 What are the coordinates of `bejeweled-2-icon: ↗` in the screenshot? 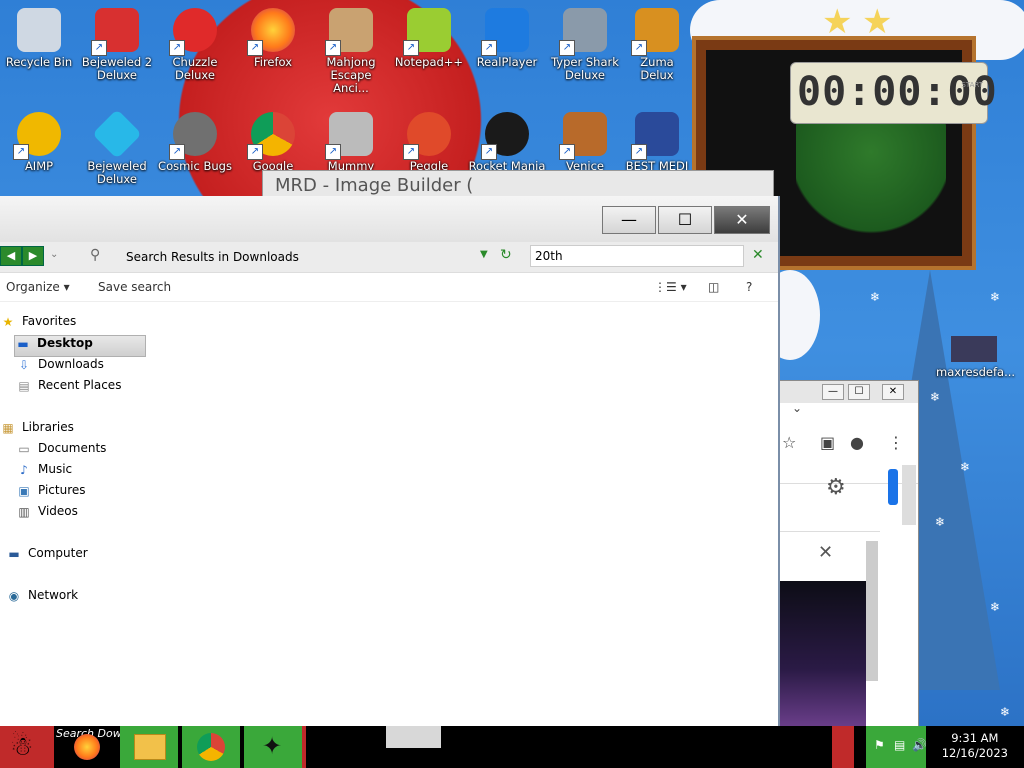 It's located at (115, 32).